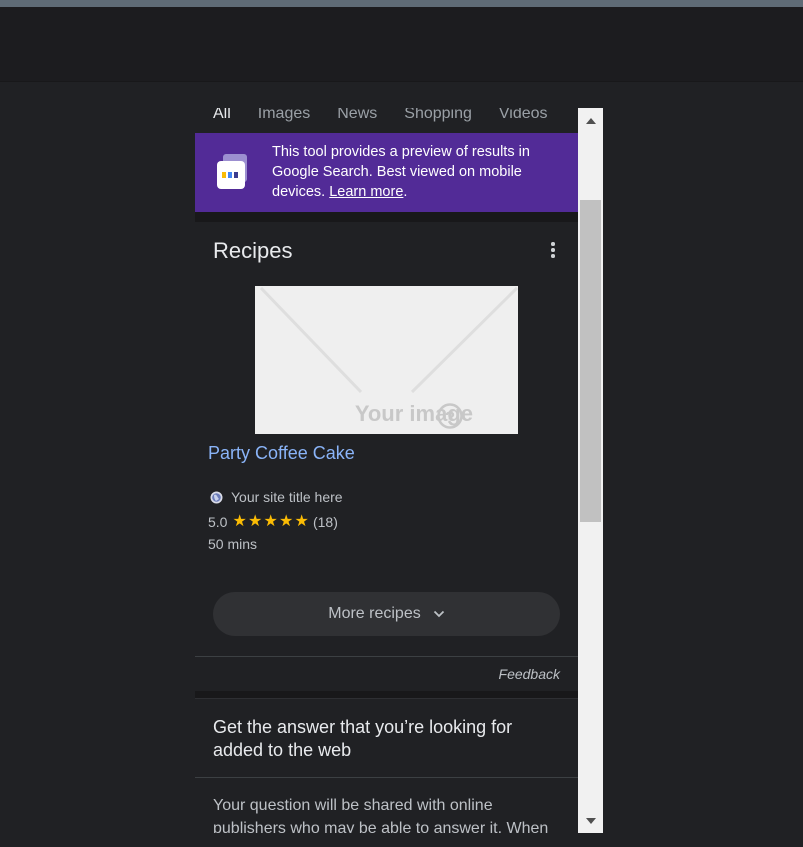 The height and width of the screenshot is (847, 803). What do you see at coordinates (284, 115) in the screenshot?
I see `tab-images: Images` at bounding box center [284, 115].